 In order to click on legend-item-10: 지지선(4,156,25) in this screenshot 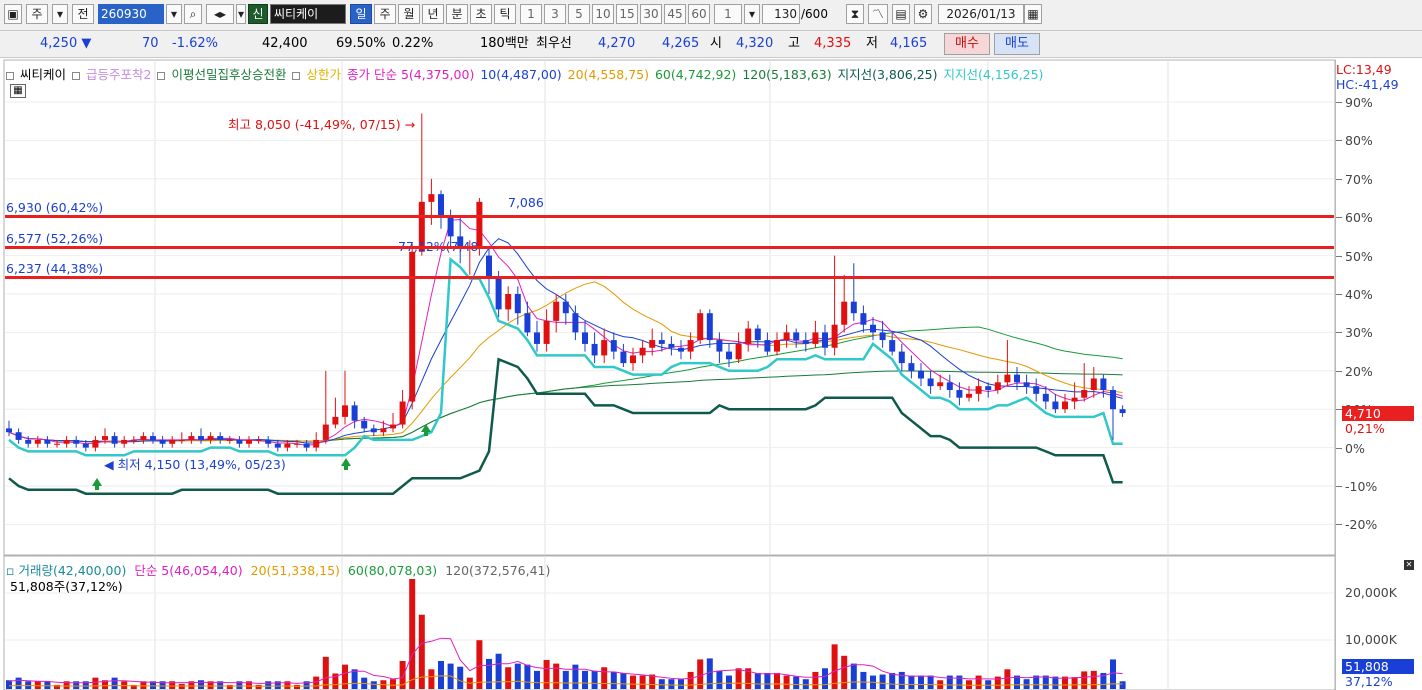, I will do `click(993, 74)`.